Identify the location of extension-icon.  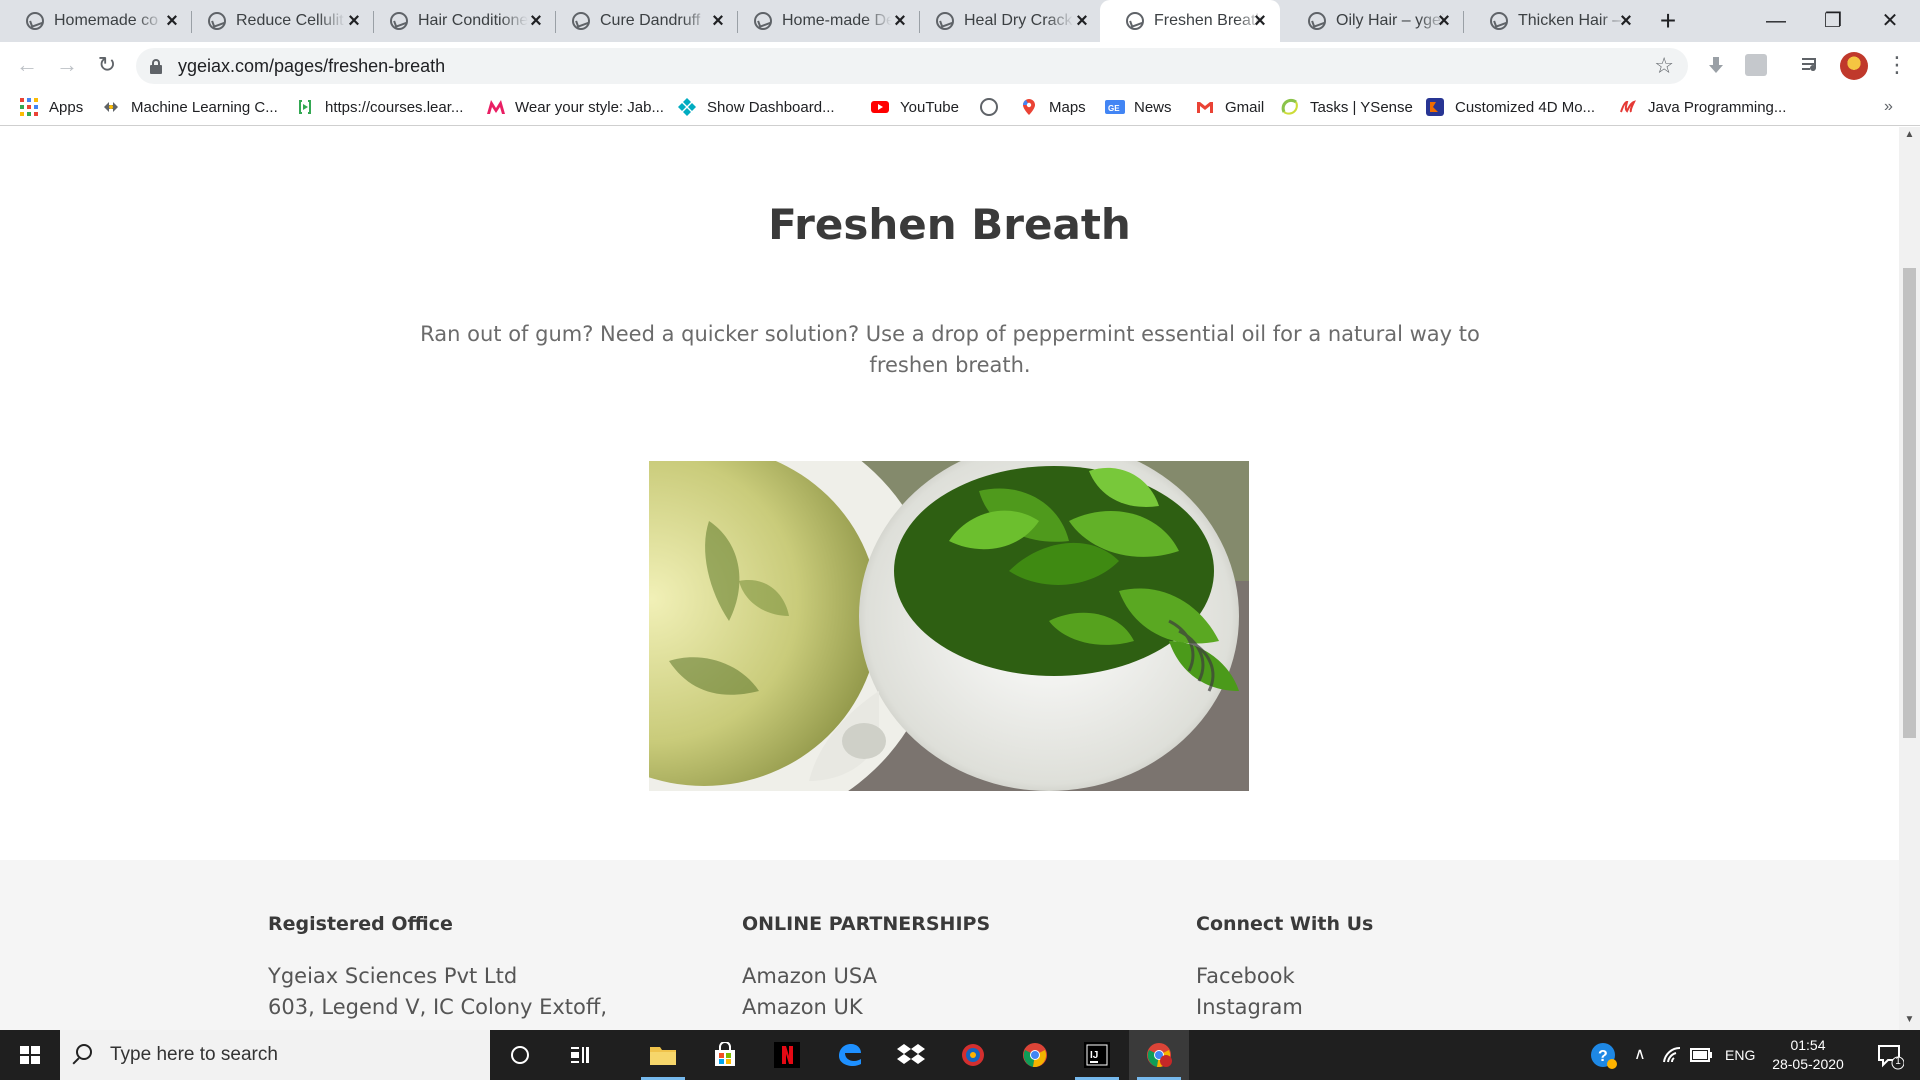
(1756, 65).